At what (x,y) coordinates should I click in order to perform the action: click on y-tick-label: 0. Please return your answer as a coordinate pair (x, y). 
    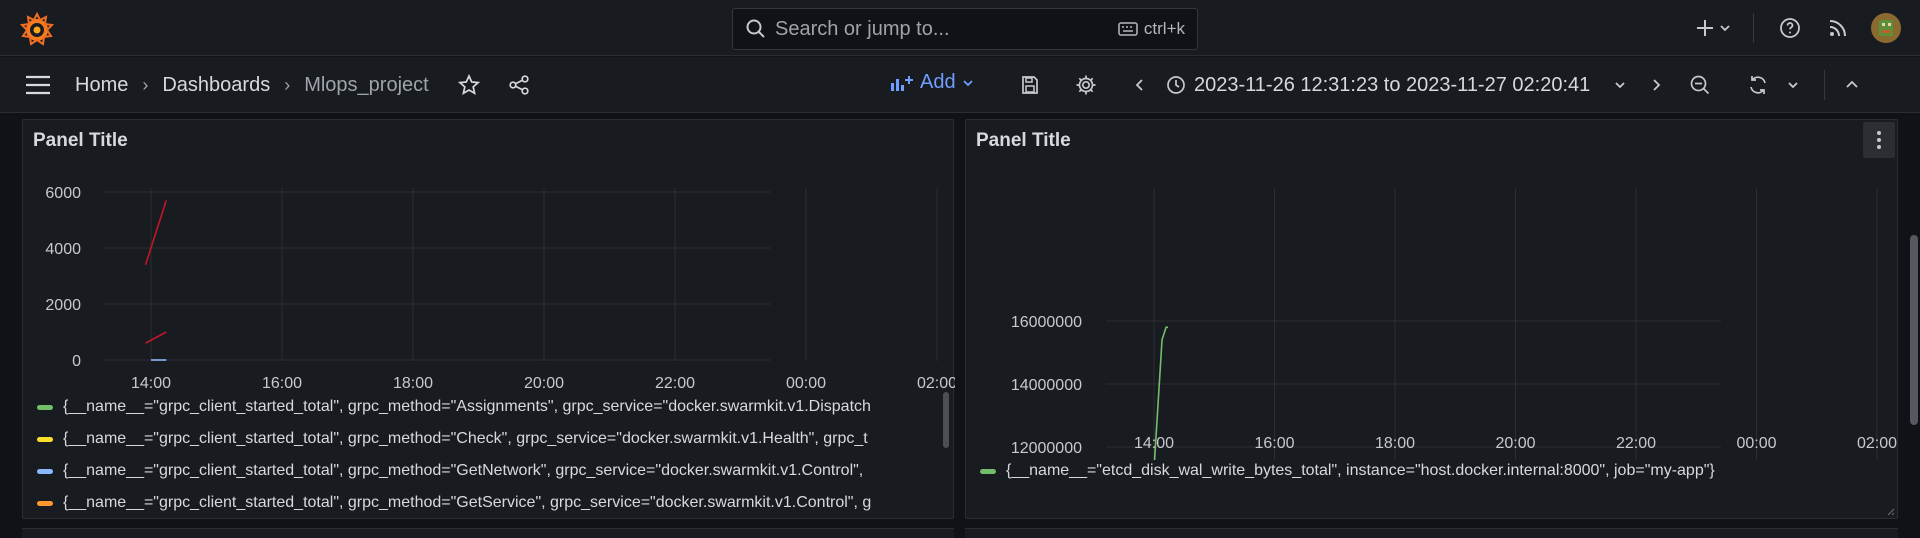
    Looking at the image, I should click on (76, 361).